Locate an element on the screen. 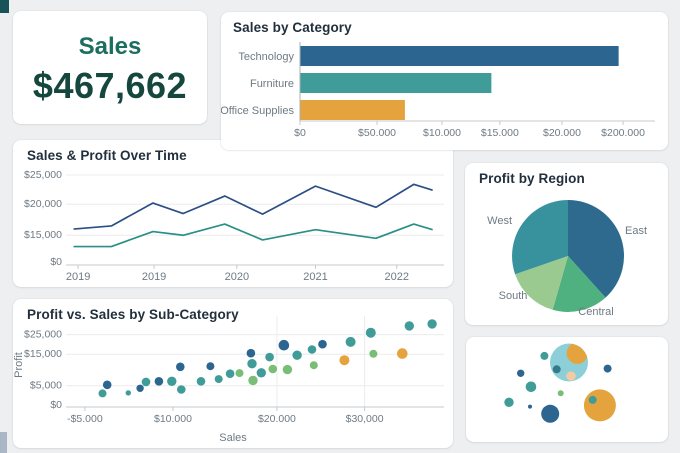  tick-label: $50.000 is located at coordinates (377, 133).